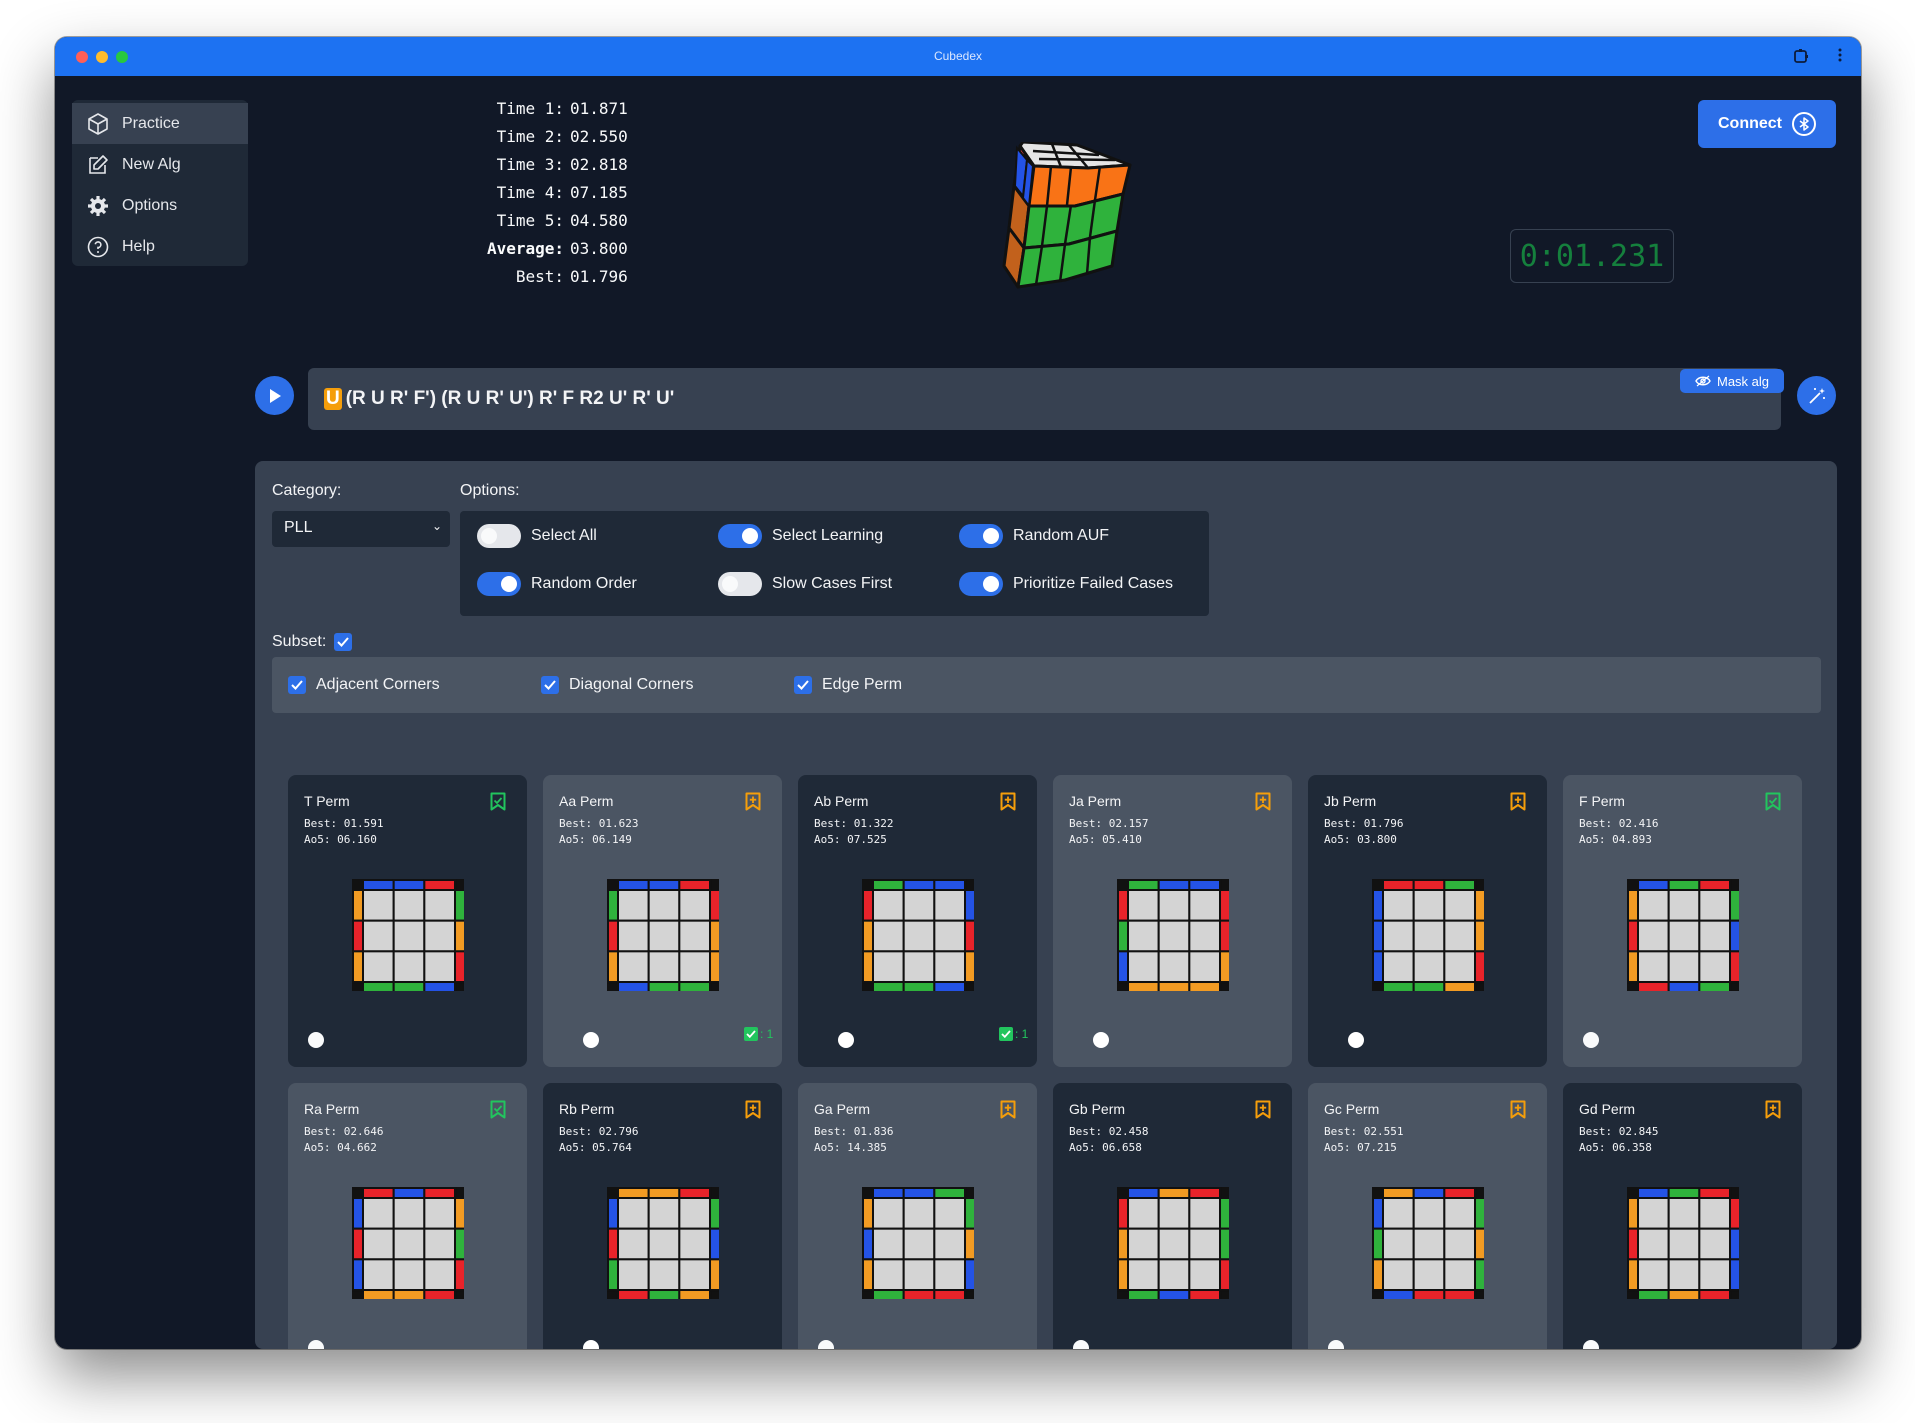  Describe the element at coordinates (160, 246) in the screenshot. I see `sidebar-item-help: Help` at that location.